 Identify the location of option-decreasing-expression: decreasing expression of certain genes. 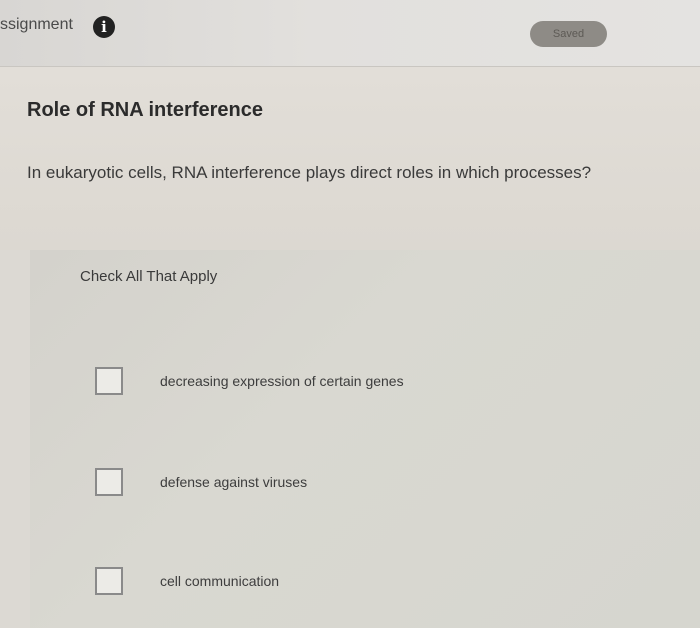
(355, 383).